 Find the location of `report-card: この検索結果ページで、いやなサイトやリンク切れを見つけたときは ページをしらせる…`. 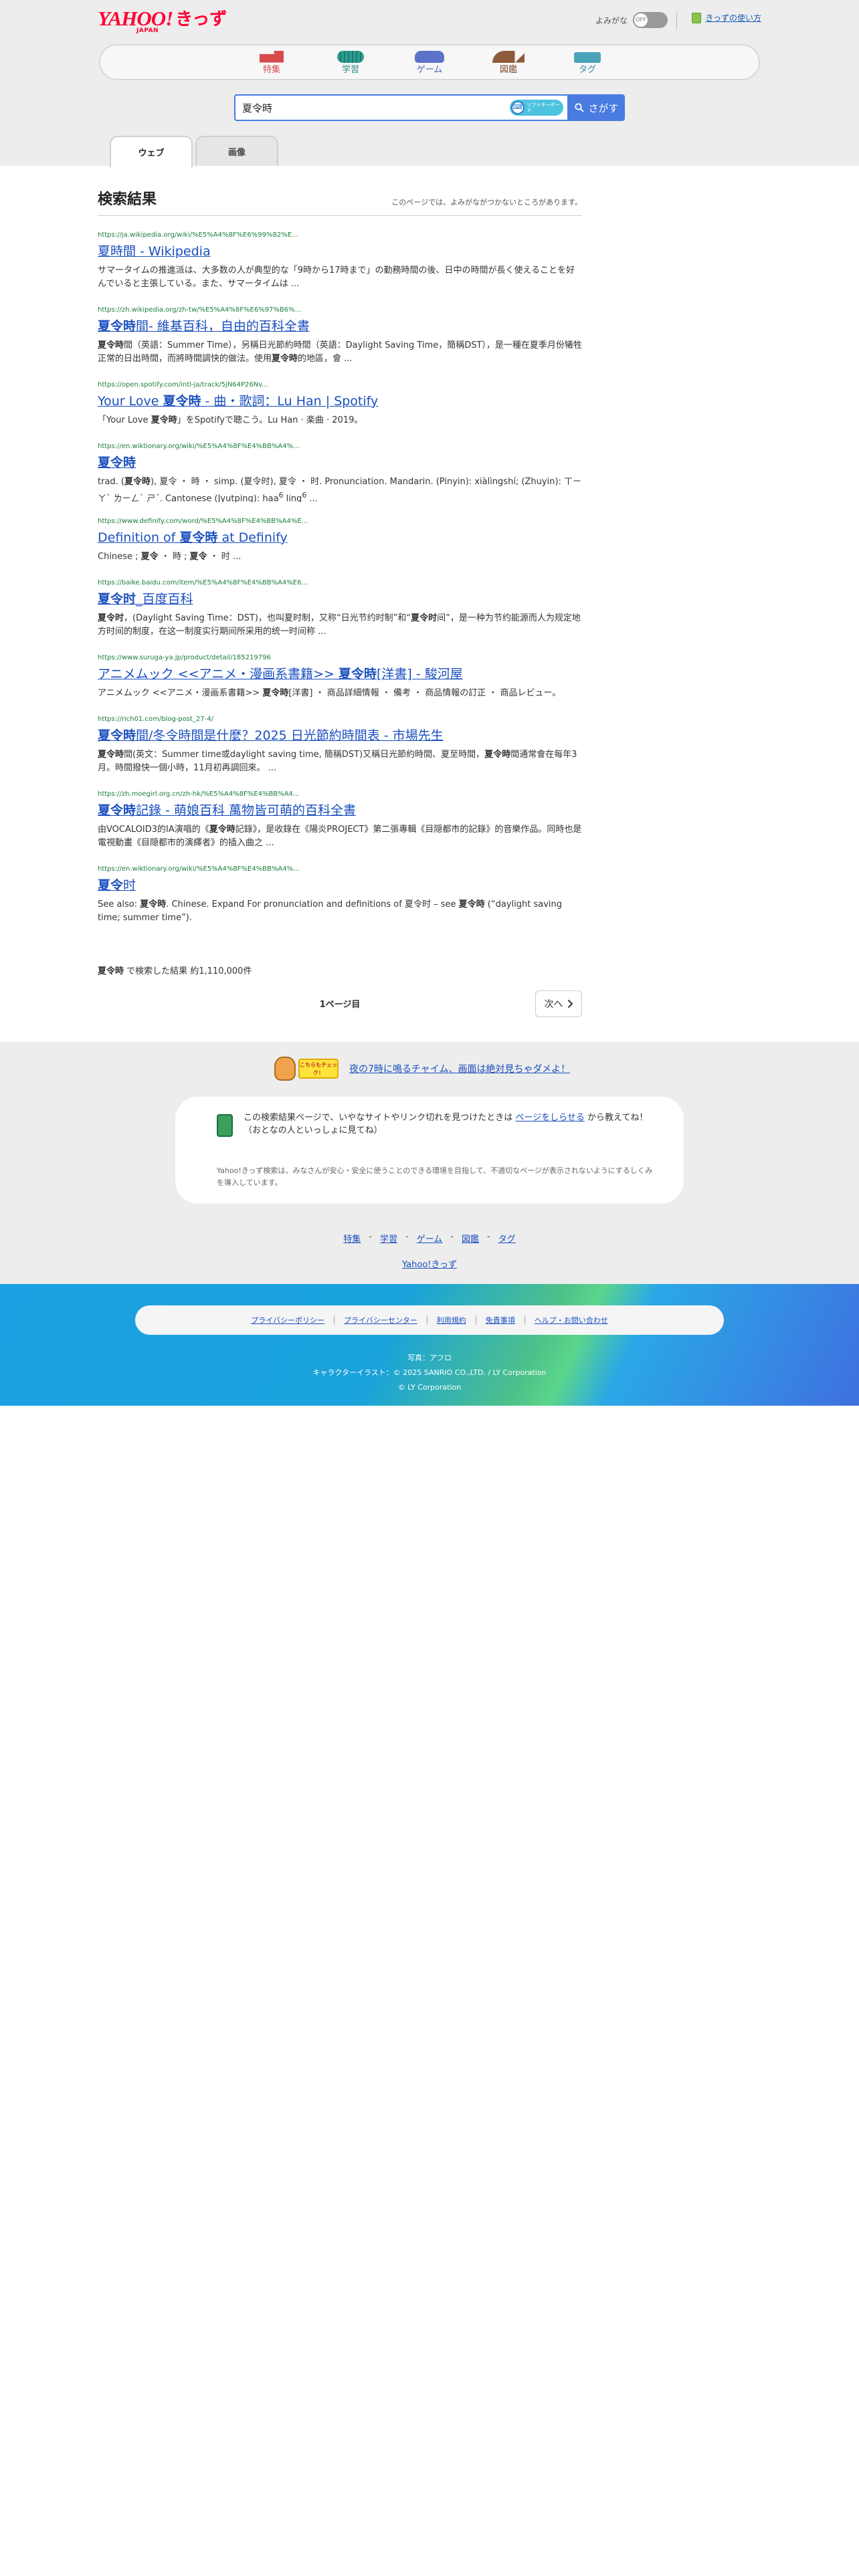

report-card: この検索結果ページで、いやなサイトやリンク切れを見つけたときは ページをしらせる… is located at coordinates (429, 1150).